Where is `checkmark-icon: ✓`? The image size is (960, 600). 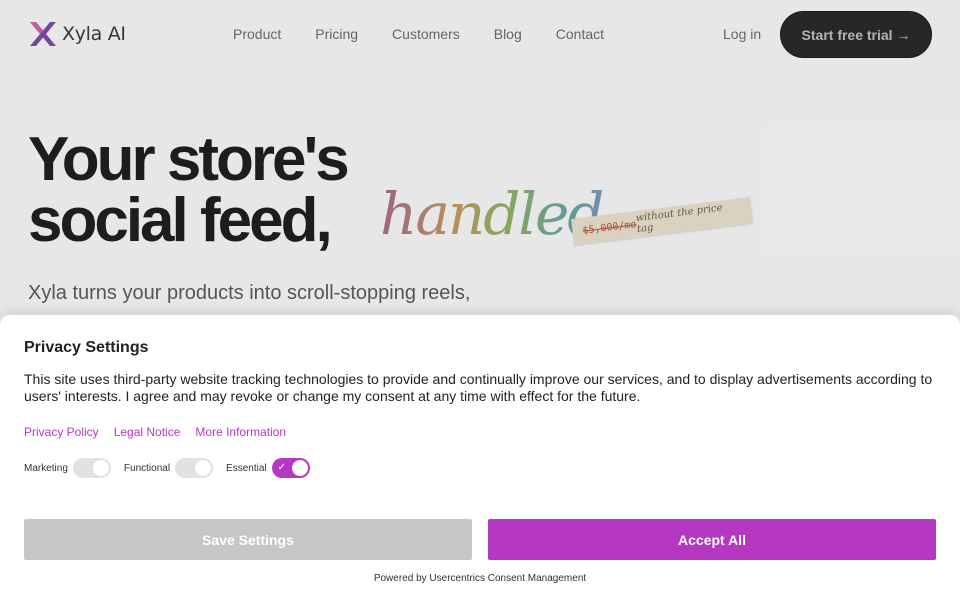
checkmark-icon: ✓ is located at coordinates (282, 467).